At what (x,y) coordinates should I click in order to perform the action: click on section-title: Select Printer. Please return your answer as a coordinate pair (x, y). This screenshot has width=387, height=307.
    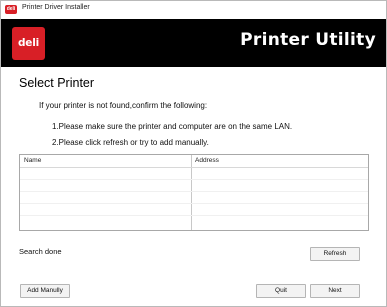
    Looking at the image, I should click on (57, 83).